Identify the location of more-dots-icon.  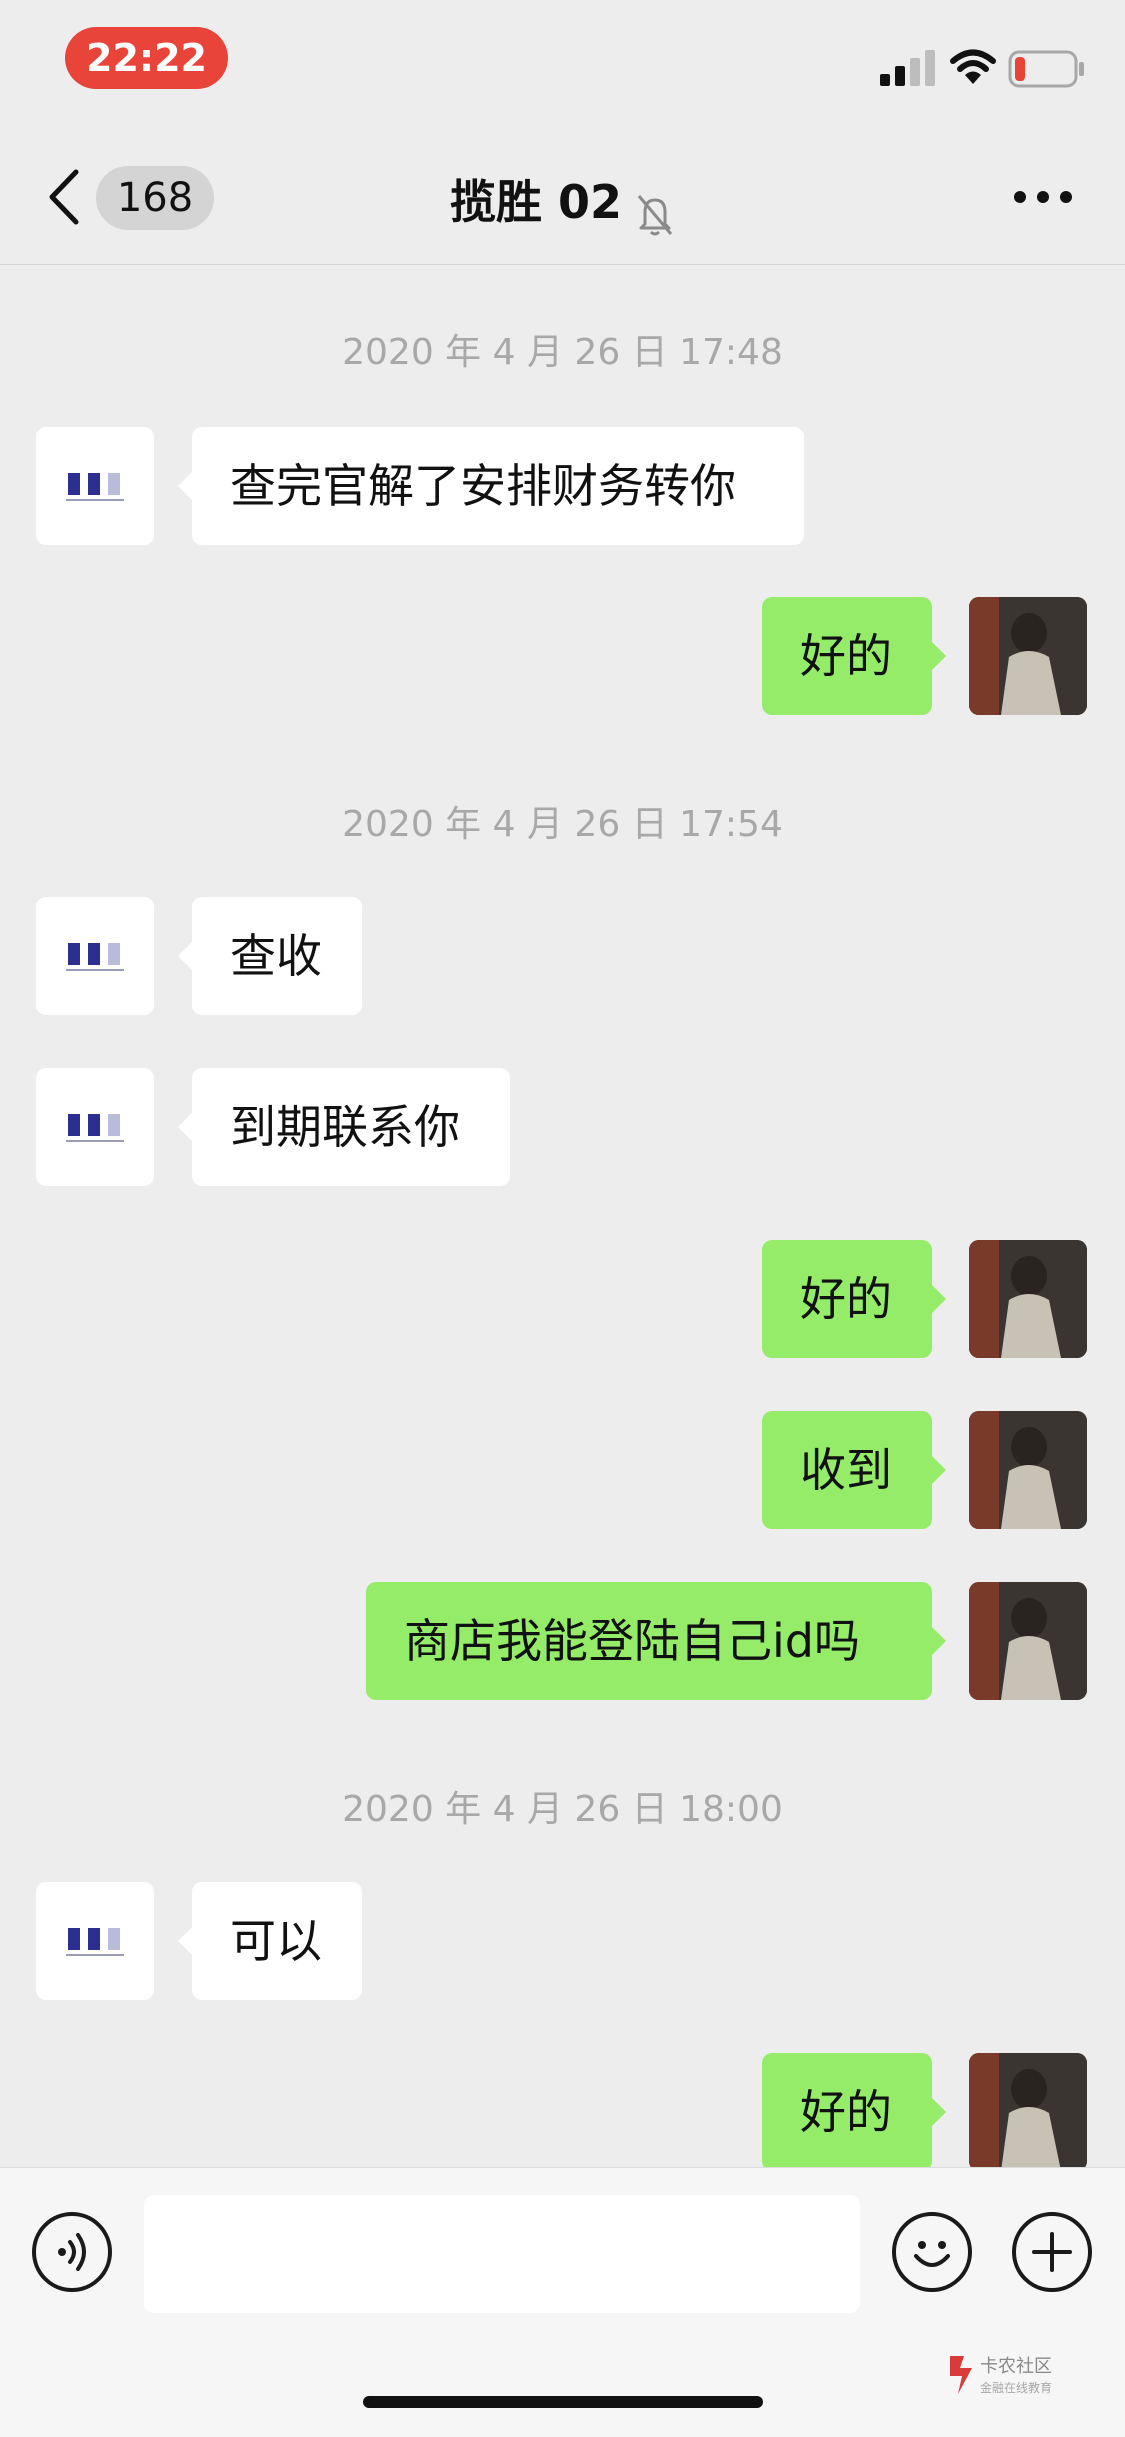
(1043, 197).